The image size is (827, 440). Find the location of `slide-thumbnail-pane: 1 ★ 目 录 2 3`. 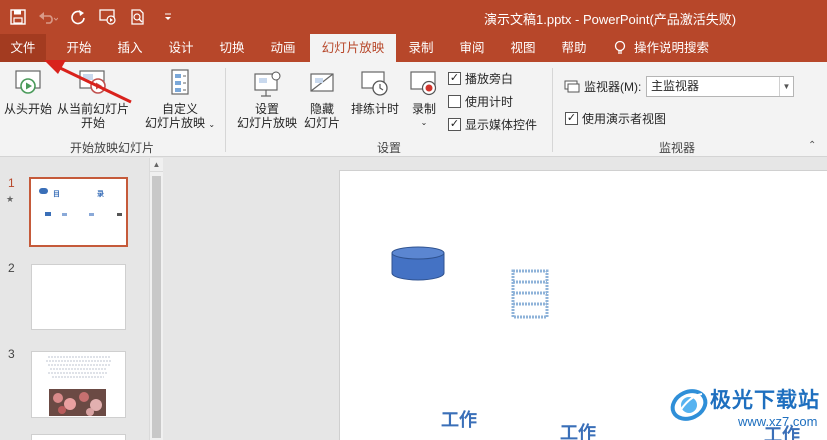

slide-thumbnail-pane: 1 ★ 目 录 2 3 is located at coordinates (74, 299).